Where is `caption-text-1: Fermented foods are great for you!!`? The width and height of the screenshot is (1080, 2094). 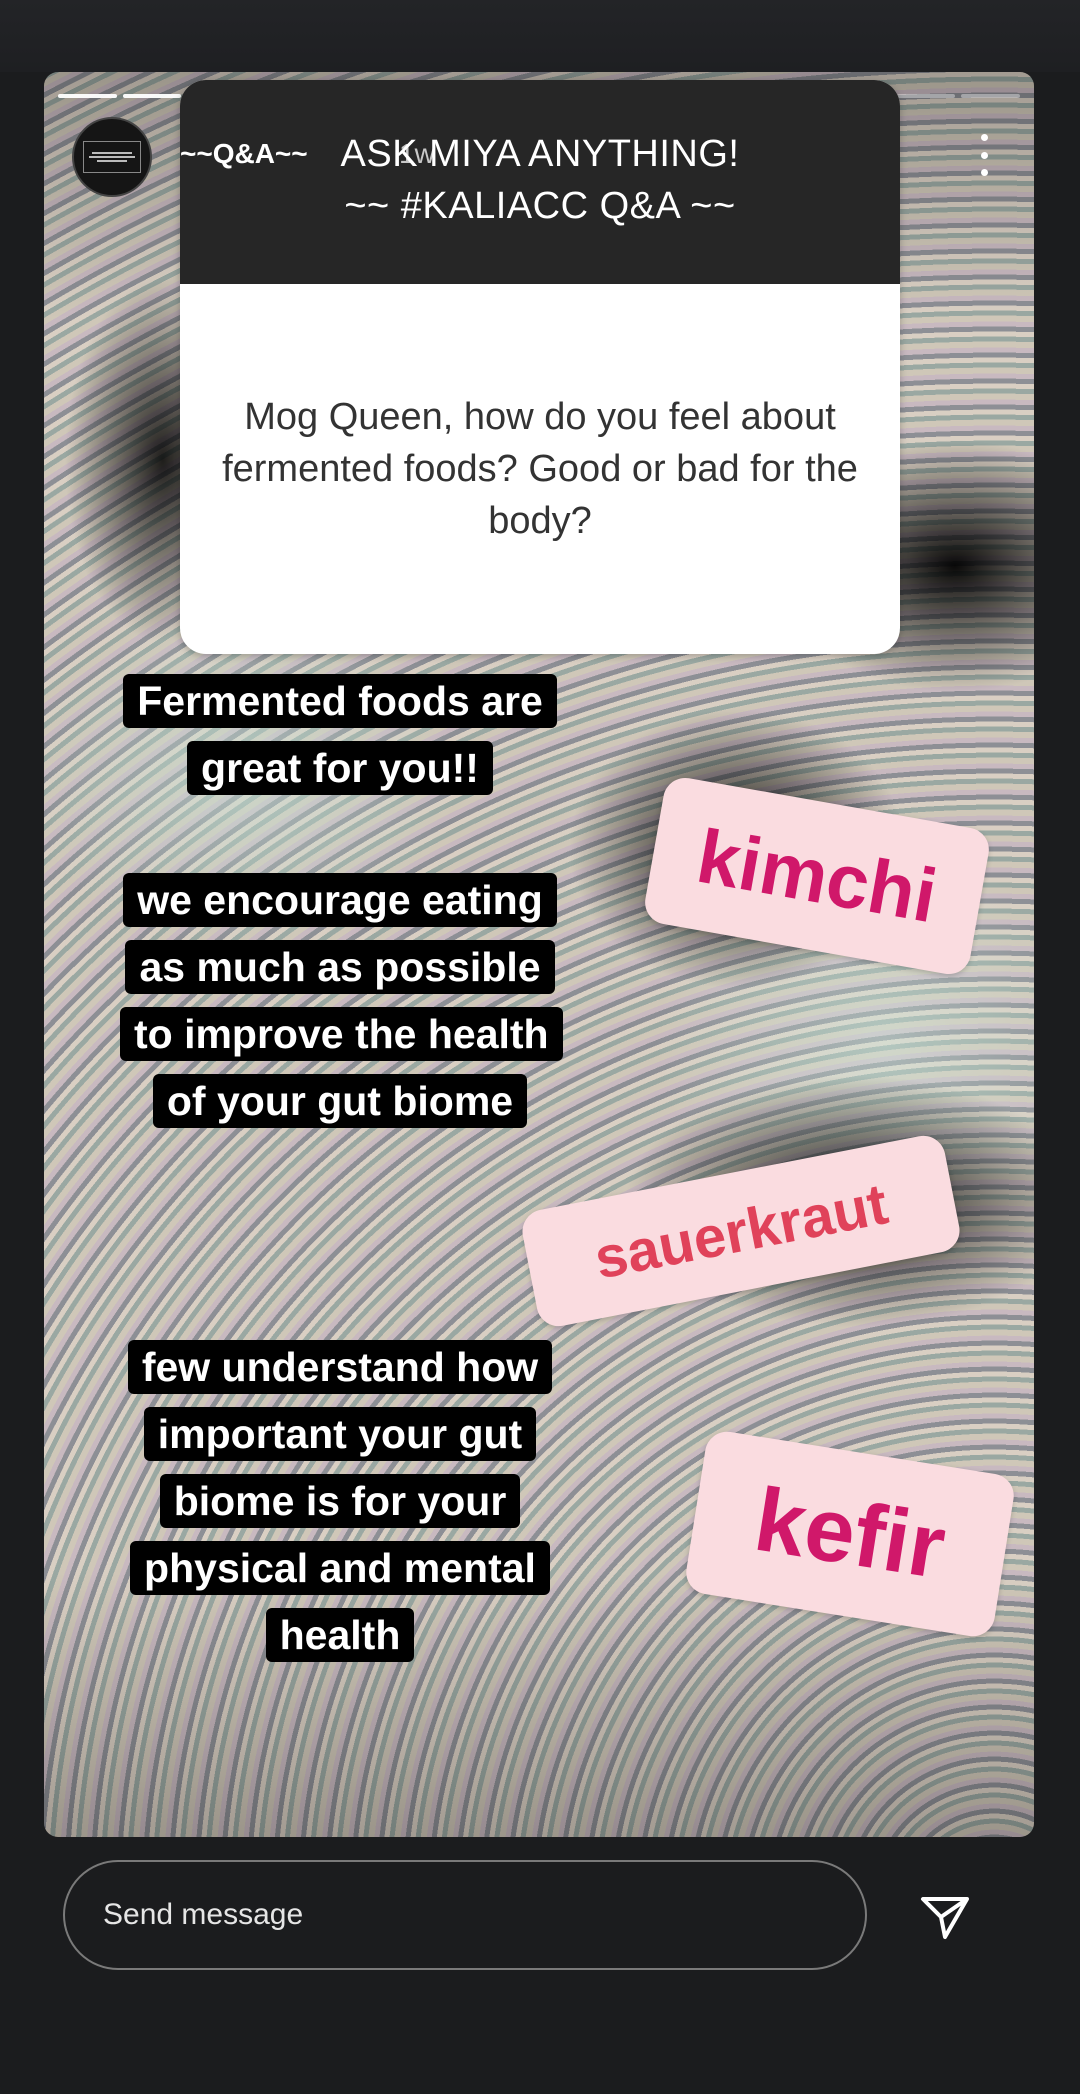 caption-text-1: Fermented foods are great for you!! is located at coordinates (340, 734).